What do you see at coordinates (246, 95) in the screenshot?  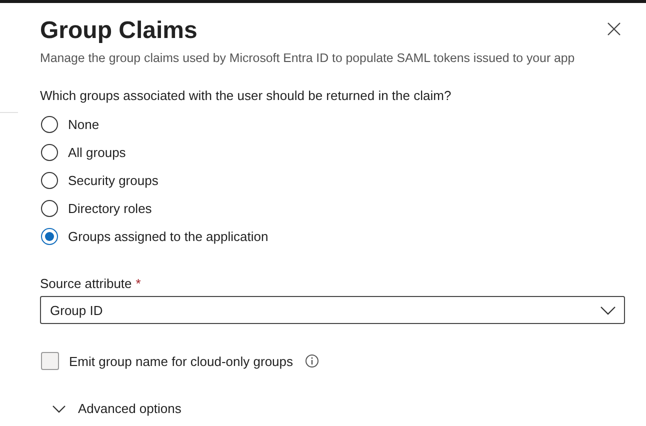 I see `question-text: Which groups associated with the user should be returned in the claim?` at bounding box center [246, 95].